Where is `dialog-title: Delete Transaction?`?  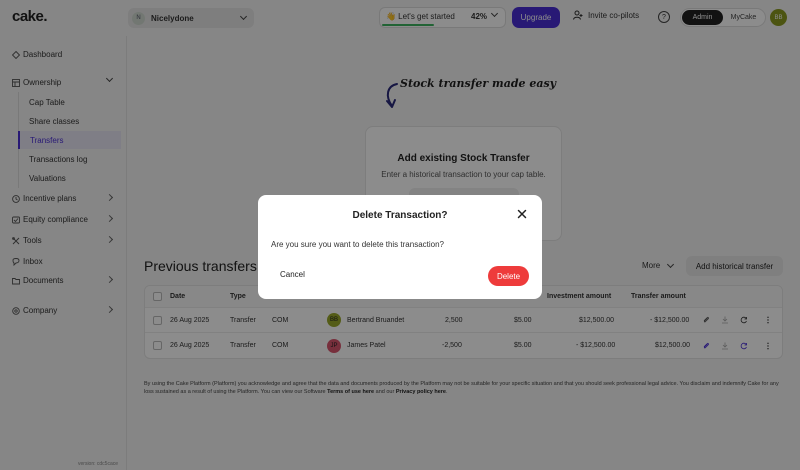
dialog-title: Delete Transaction? is located at coordinates (400, 215).